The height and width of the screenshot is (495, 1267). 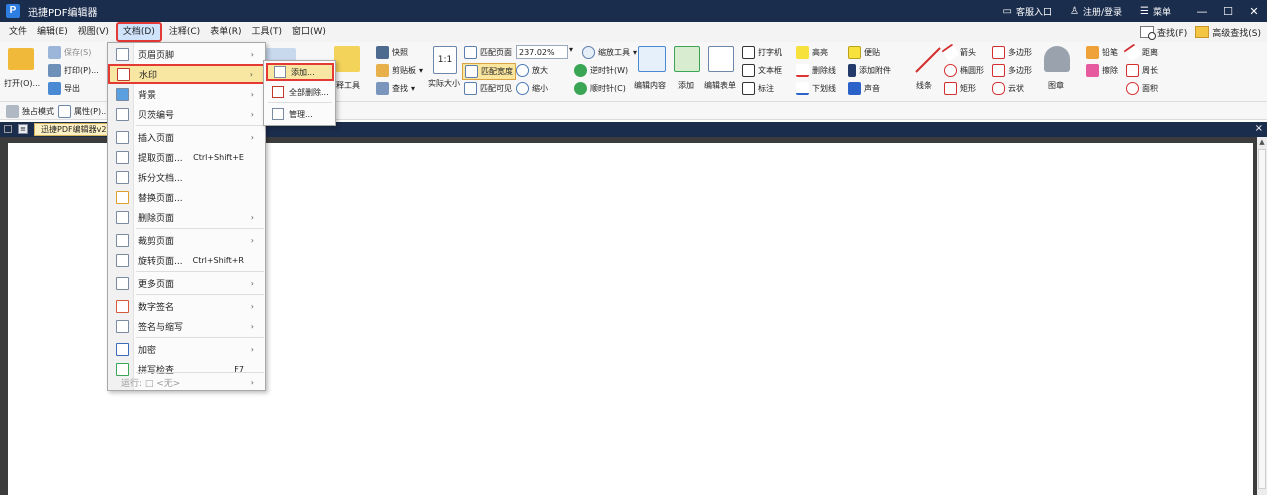 What do you see at coordinates (186, 137) in the screenshot?
I see `menu-item-insert-page: 插入页面 ›` at bounding box center [186, 137].